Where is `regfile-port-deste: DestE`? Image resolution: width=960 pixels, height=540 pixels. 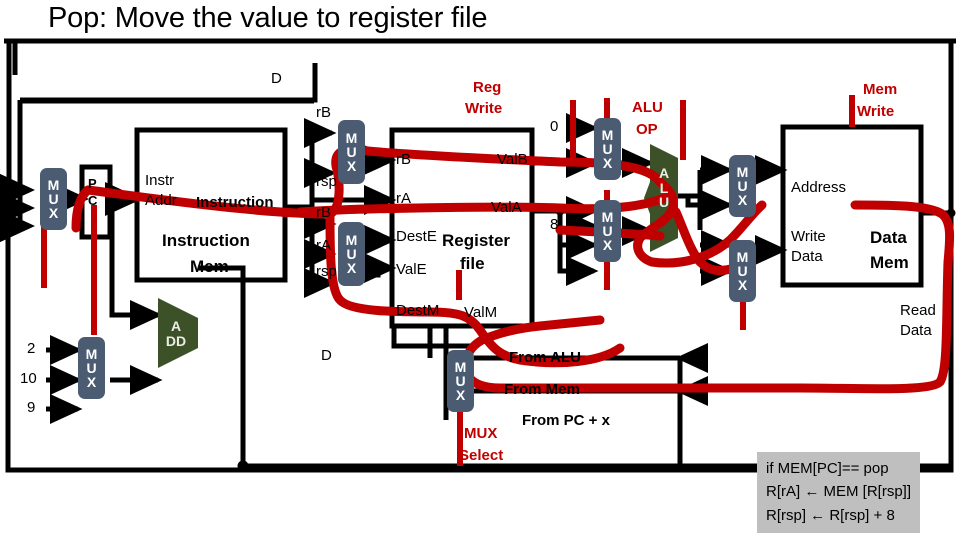 regfile-port-deste: DestE is located at coordinates (416, 236).